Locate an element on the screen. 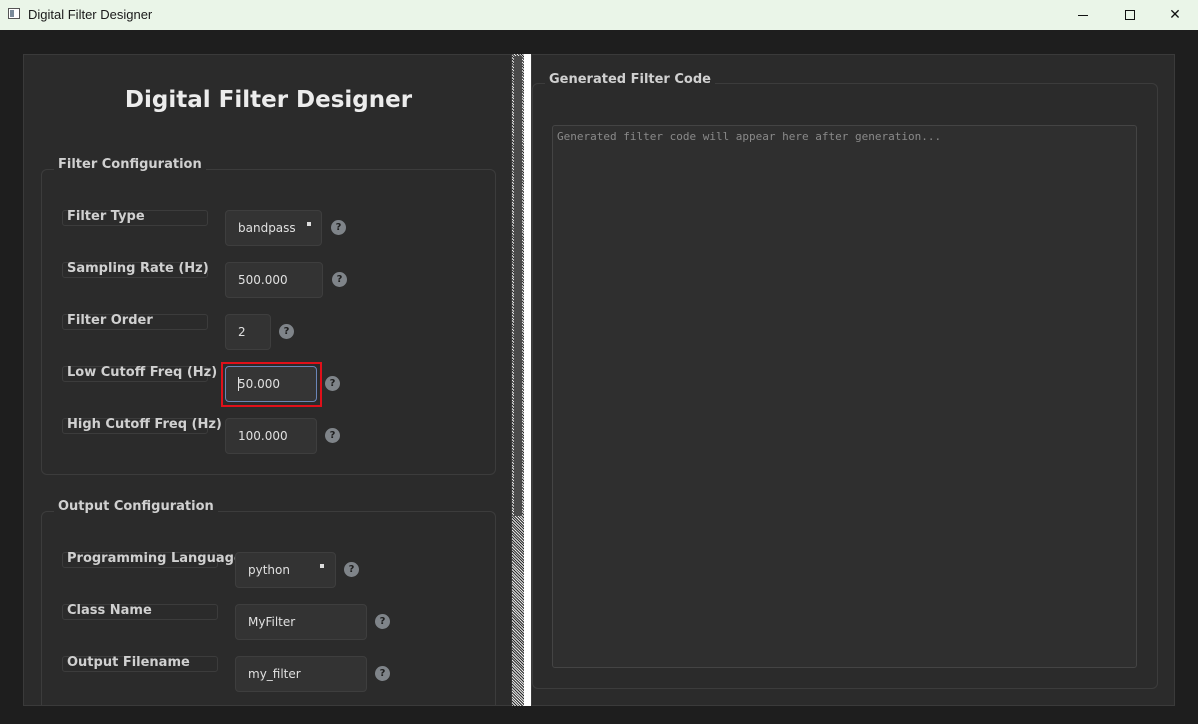 This screenshot has width=1198, height=724. minimize-button is located at coordinates (1083, 15).